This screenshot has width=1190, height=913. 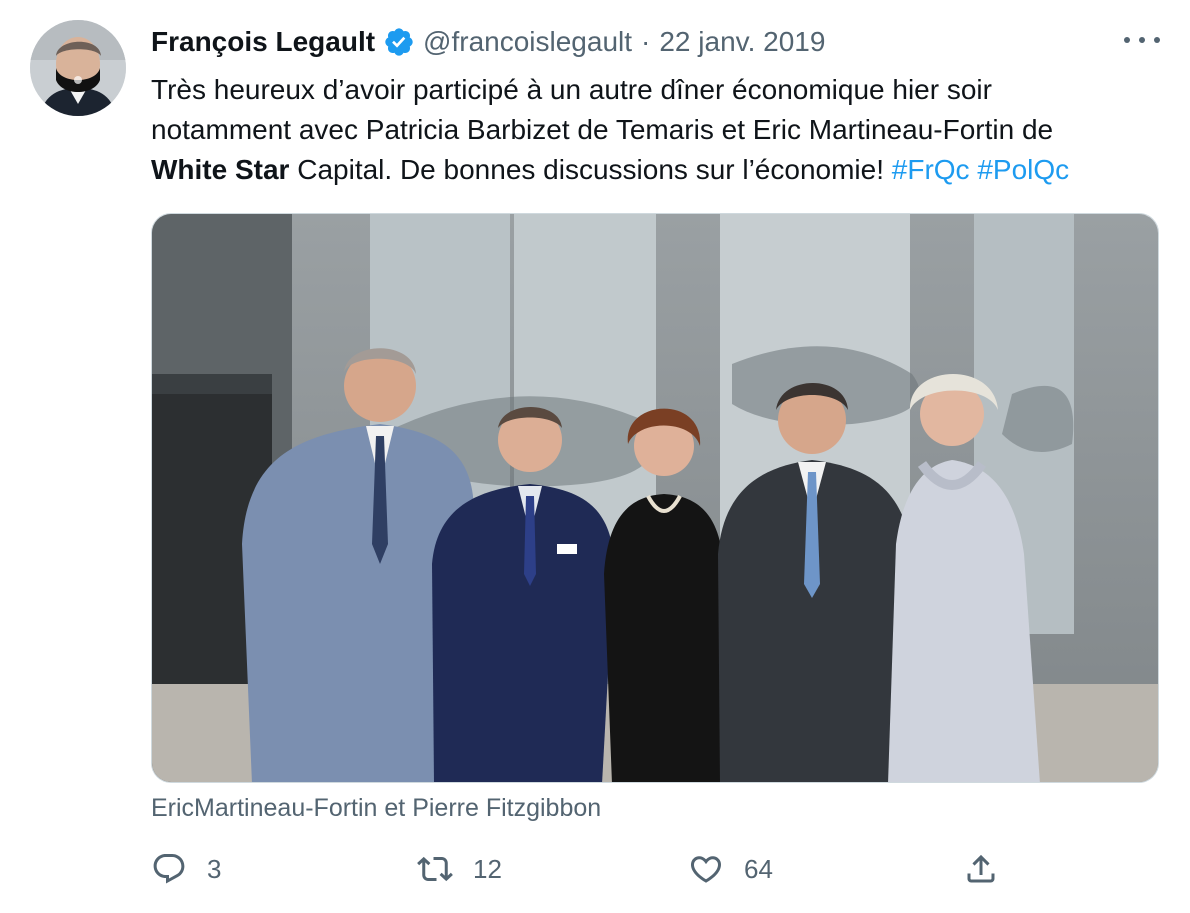 I want to click on avatar, so click(x=78, y=68).